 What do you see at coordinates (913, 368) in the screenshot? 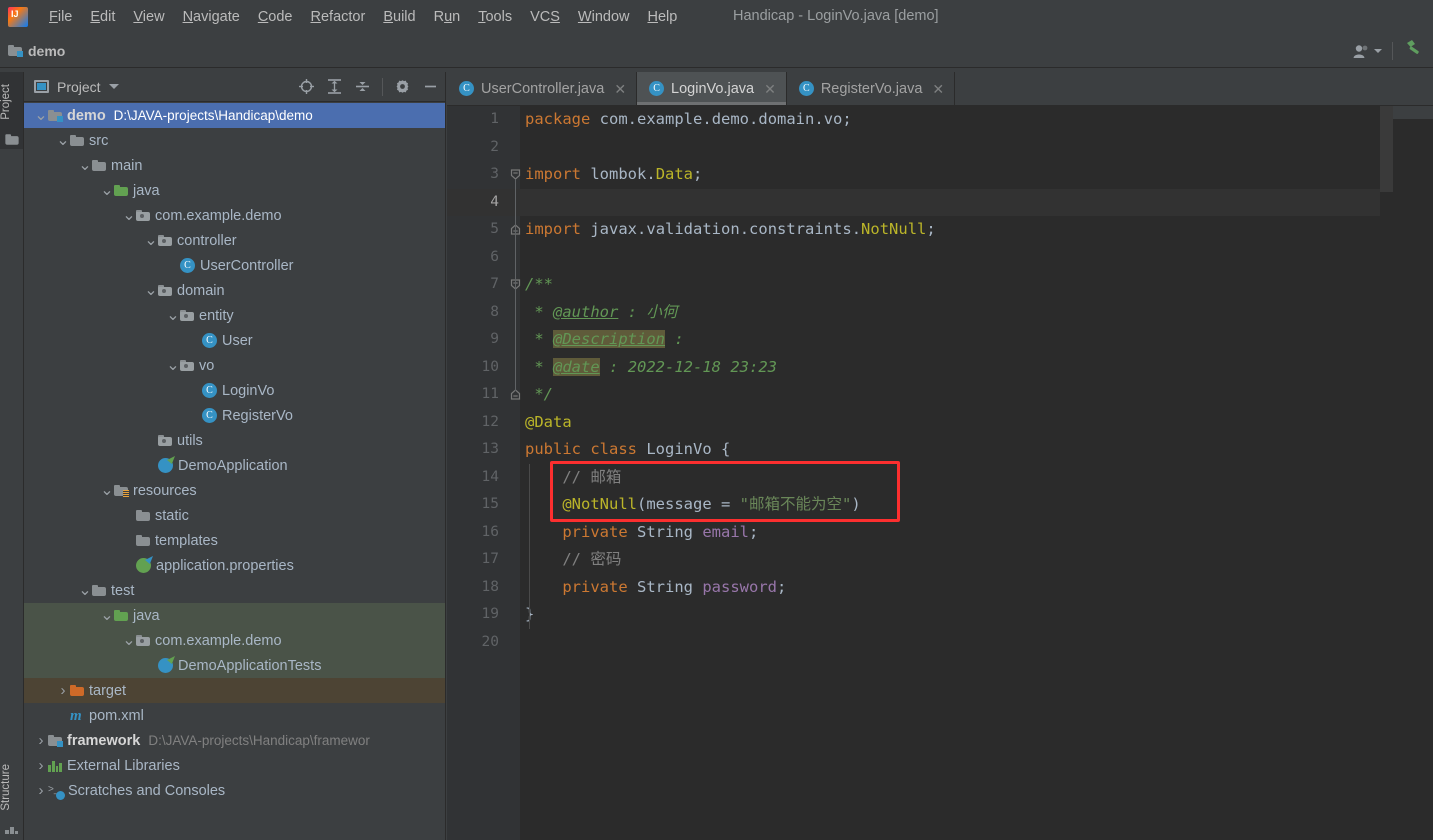
I see `code-line-10: 10 * @date : 2022-12-18 23:23` at bounding box center [913, 368].